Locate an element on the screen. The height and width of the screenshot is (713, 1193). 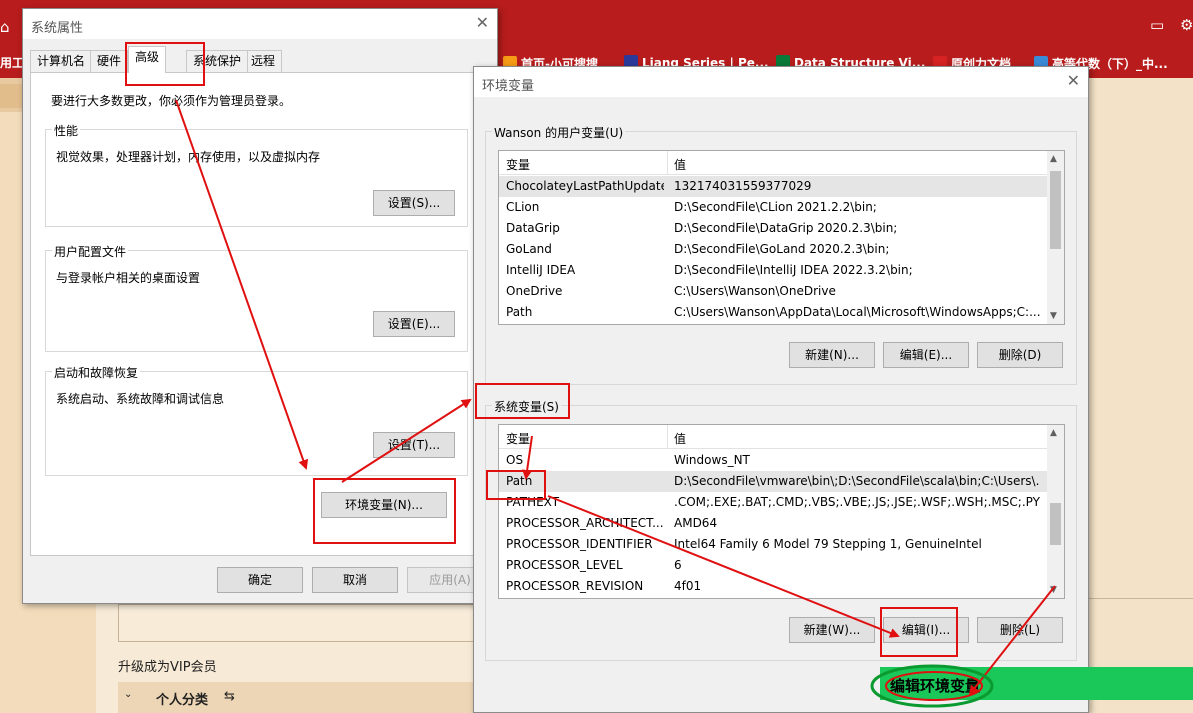
arrow-system-to-path is located at coordinates (527, 457).